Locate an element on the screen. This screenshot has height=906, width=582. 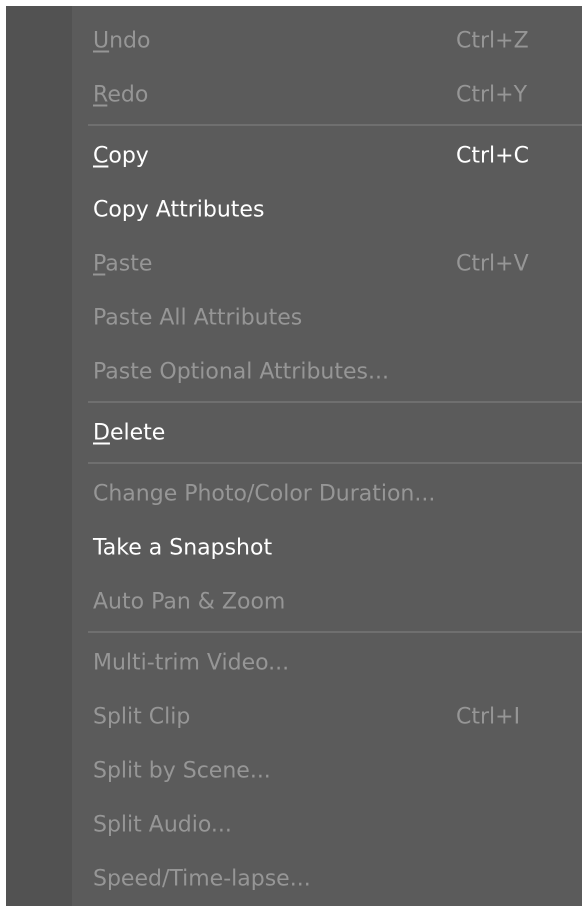
menu-item-shortcut: Ctrl+Y is located at coordinates (492, 95).